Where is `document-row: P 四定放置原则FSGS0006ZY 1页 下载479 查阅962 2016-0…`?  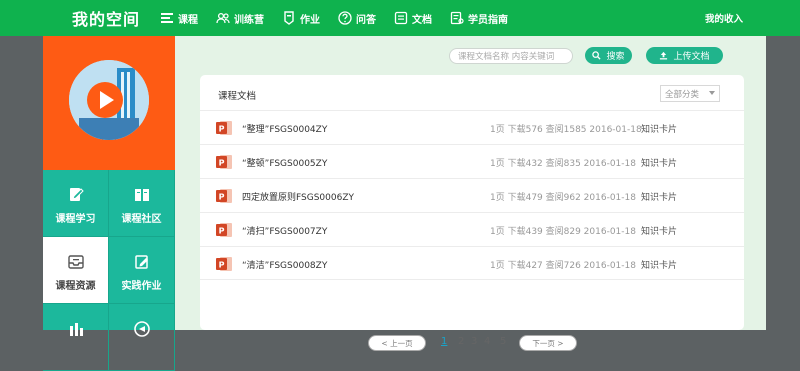 document-row: P 四定放置原则FSGS0006ZY 1页 下载479 查阅962 2016-0… is located at coordinates (472, 195).